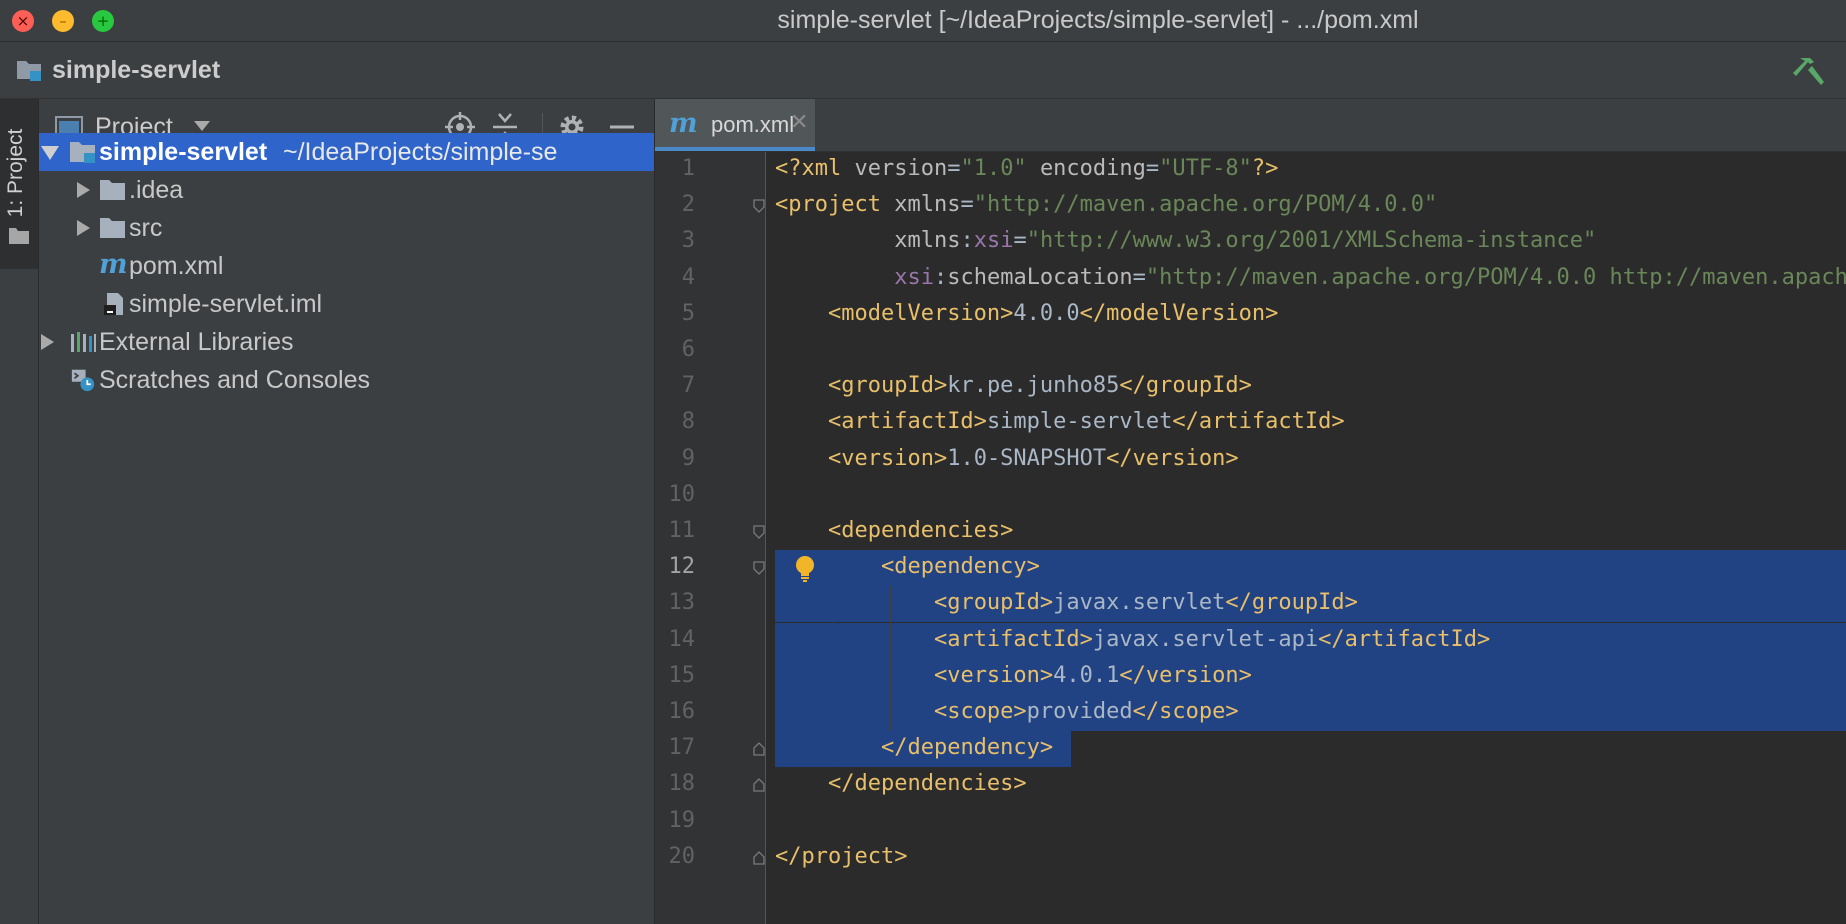  What do you see at coordinates (346, 342) in the screenshot?
I see `tree-item-external-libraries: External Libraries` at bounding box center [346, 342].